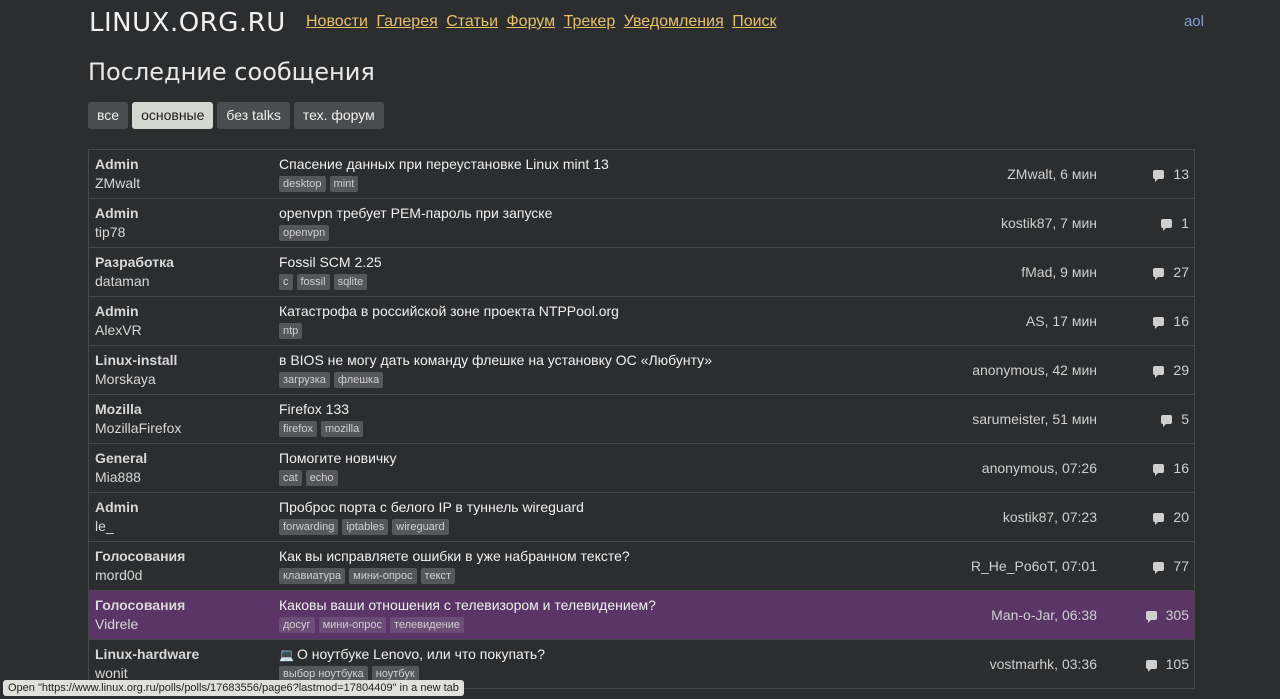  I want to click on topic-tag: mozilla, so click(342, 429).